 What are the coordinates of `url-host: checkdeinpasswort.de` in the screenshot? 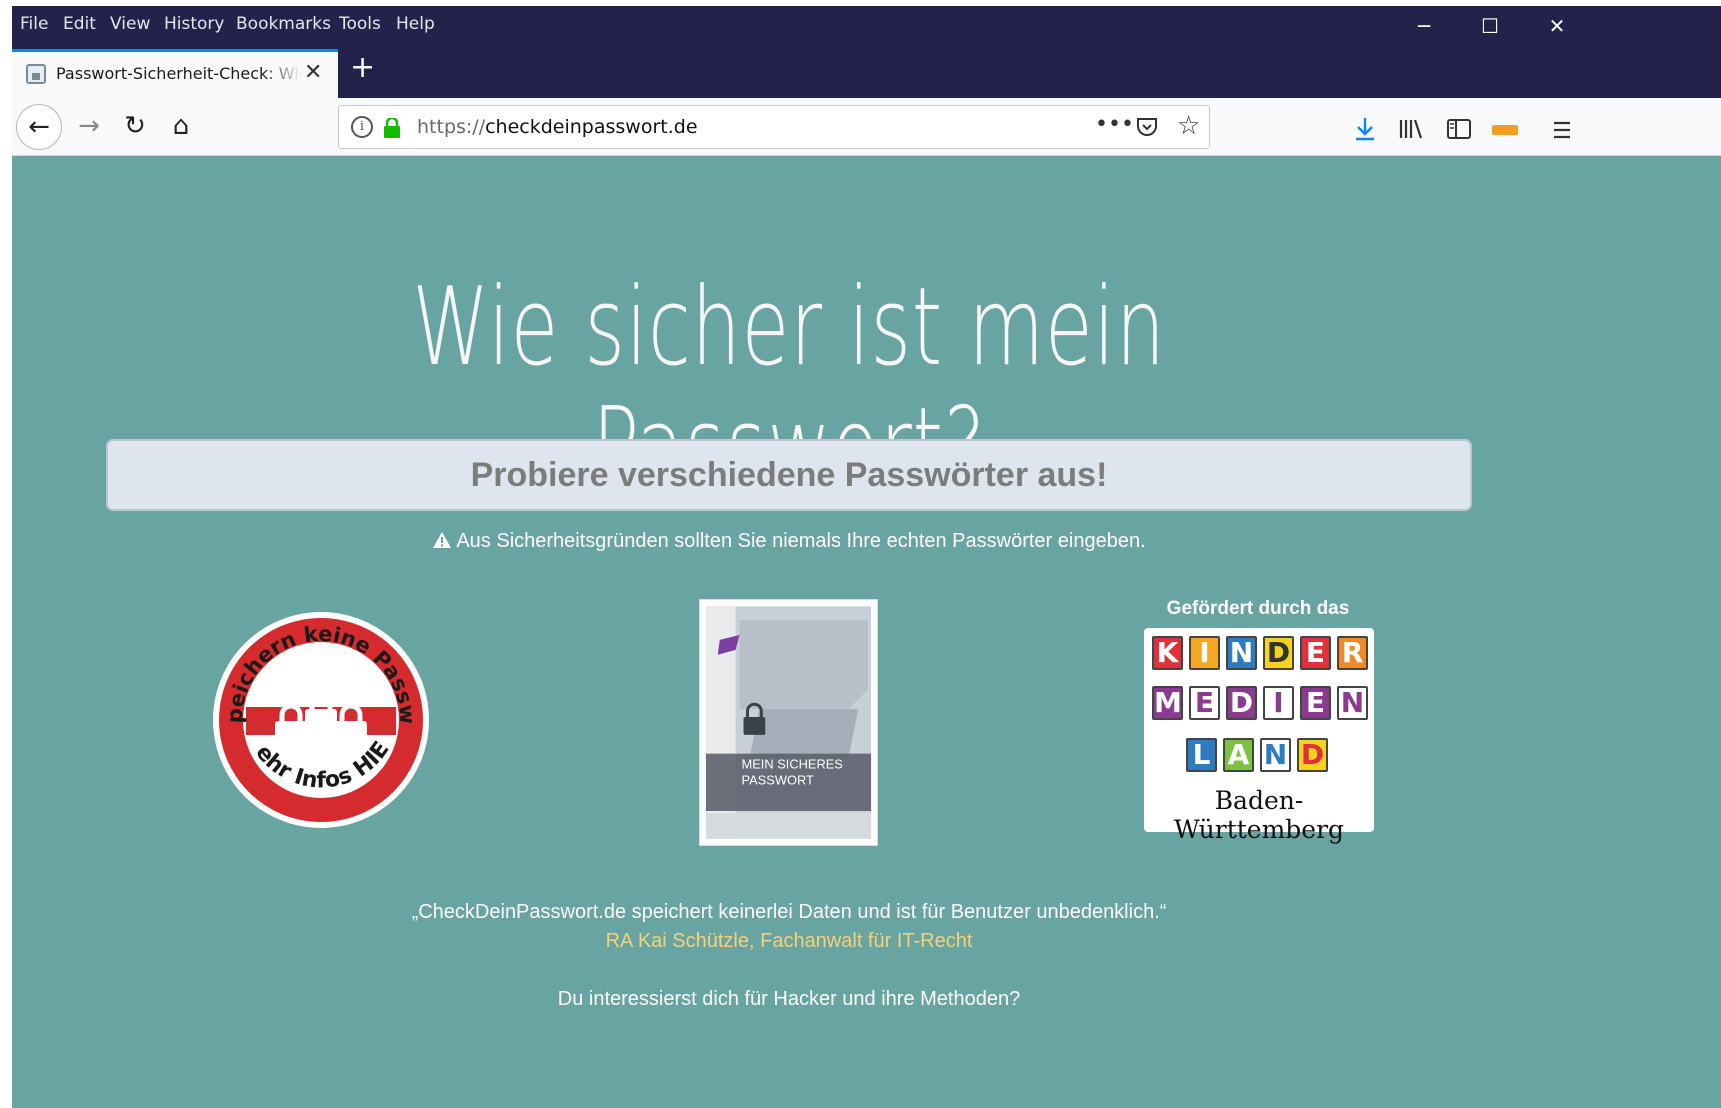 It's located at (591, 127).